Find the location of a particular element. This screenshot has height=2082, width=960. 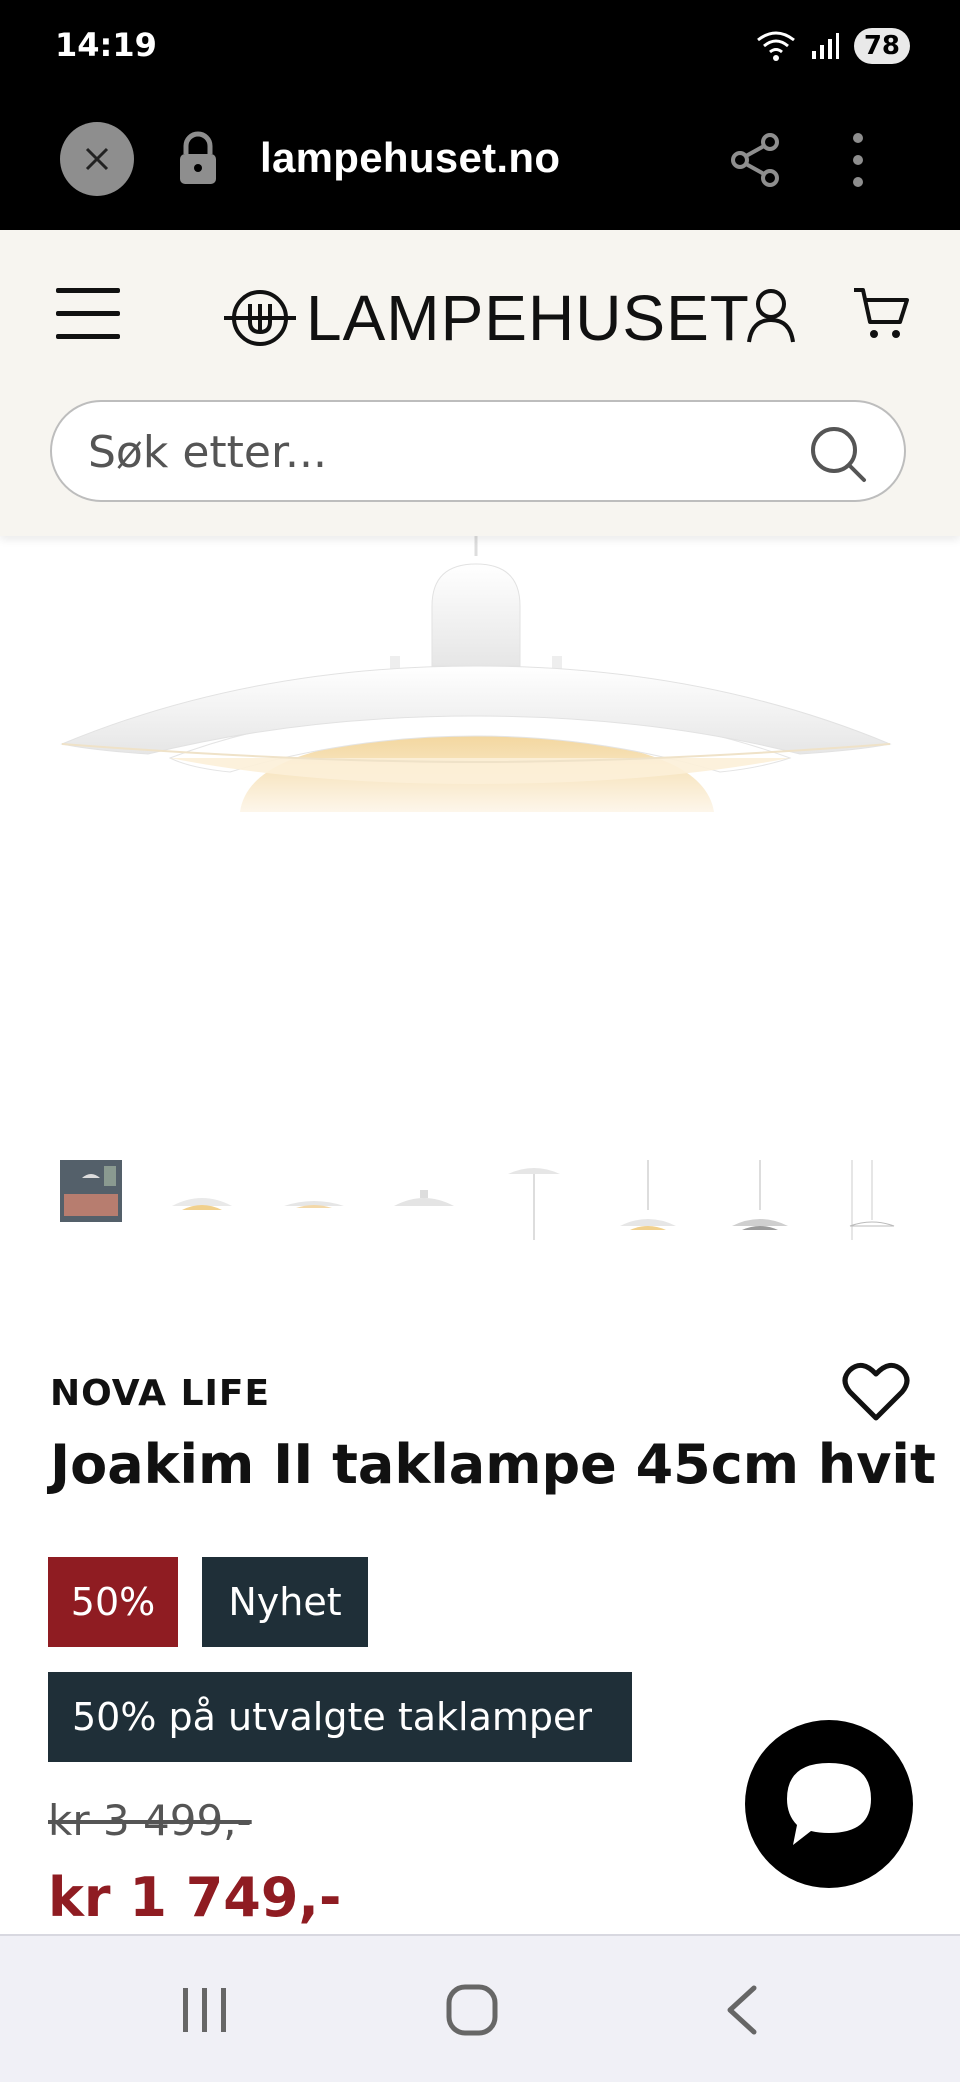

logo-icon is located at coordinates (260, 318).